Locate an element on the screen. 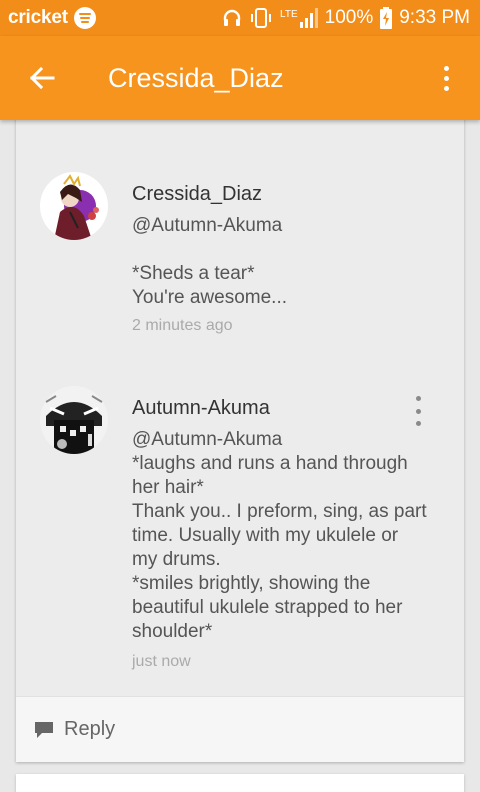  battery-icon is located at coordinates (386, 18).